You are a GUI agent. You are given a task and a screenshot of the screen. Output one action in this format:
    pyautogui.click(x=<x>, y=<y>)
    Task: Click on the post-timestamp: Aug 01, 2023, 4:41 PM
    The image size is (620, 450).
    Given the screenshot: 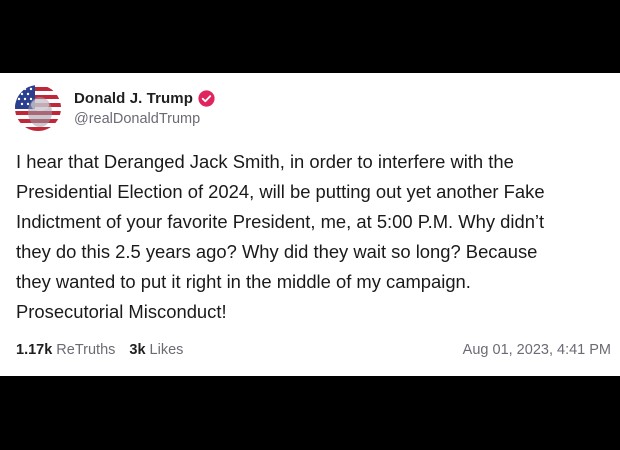 What is the action you would take?
    pyautogui.click(x=537, y=350)
    